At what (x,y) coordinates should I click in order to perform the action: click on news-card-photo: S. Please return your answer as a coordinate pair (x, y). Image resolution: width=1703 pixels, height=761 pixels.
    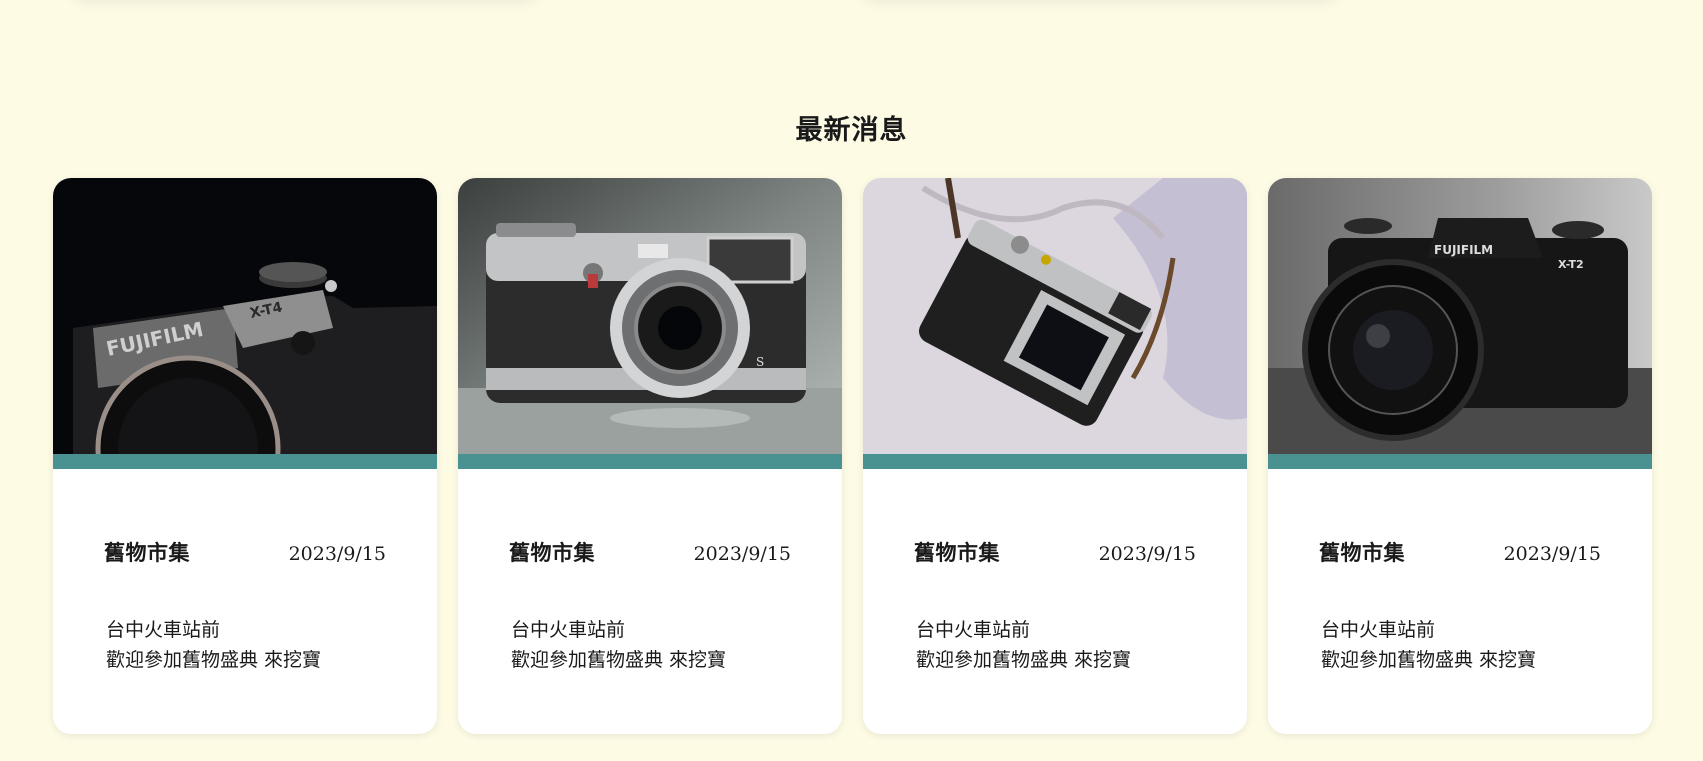
    Looking at the image, I should click on (650, 316).